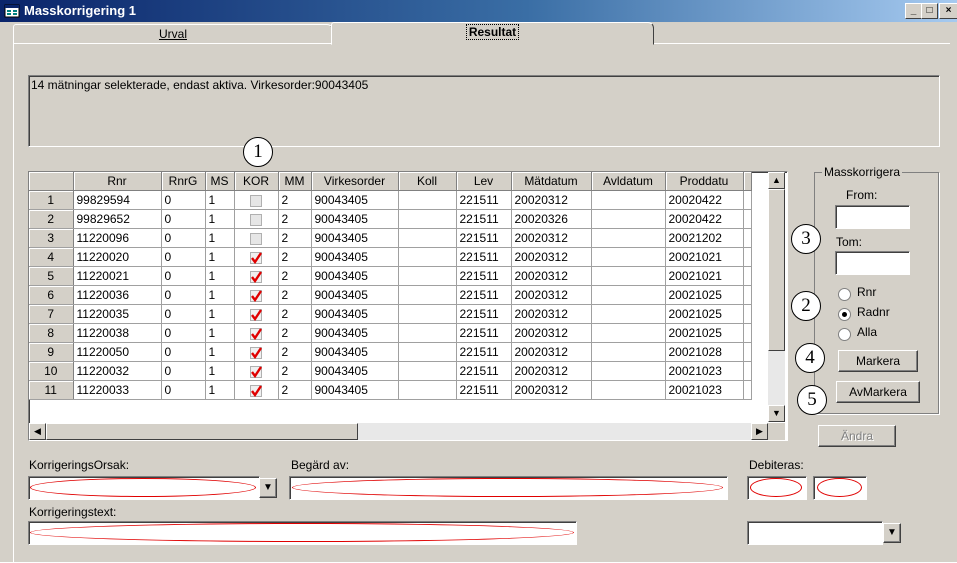  What do you see at coordinates (220, 181) in the screenshot?
I see `column-header: MS` at bounding box center [220, 181].